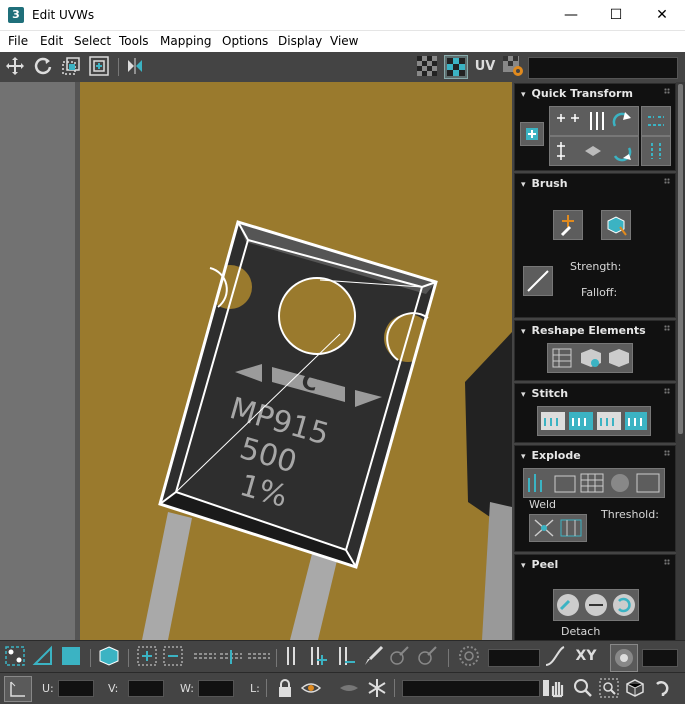  Describe the element at coordinates (590, 358) in the screenshot. I see `reshape-tools-icon` at that location.